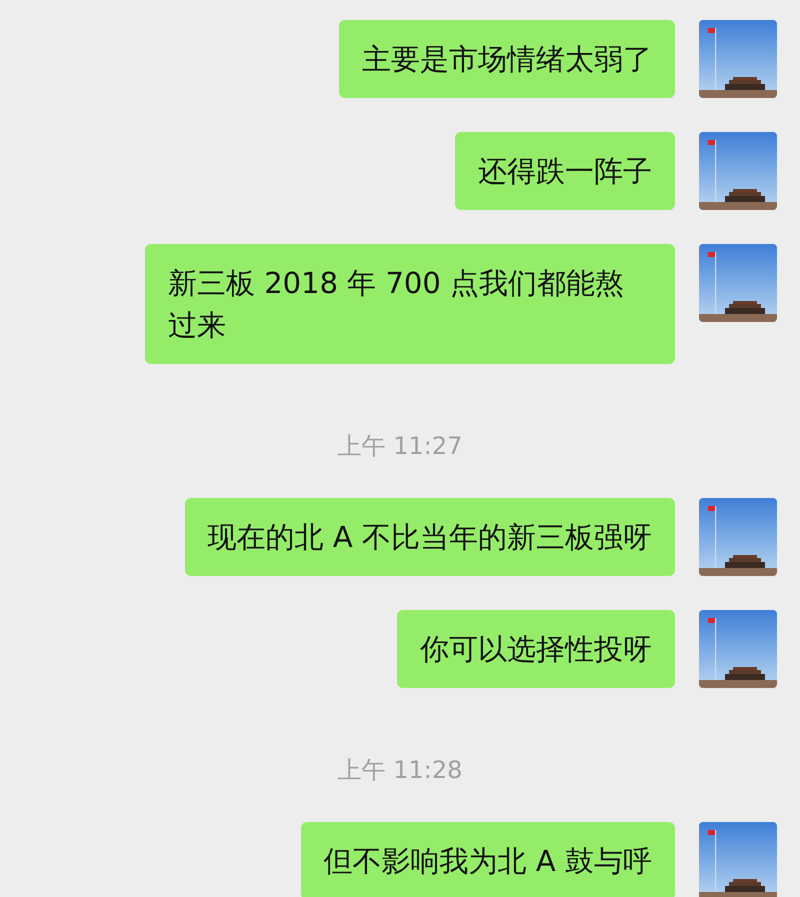 This screenshot has height=897, width=800. I want to click on message-bubble: 但不影响我为北 A 鼓与呼, so click(487, 859).